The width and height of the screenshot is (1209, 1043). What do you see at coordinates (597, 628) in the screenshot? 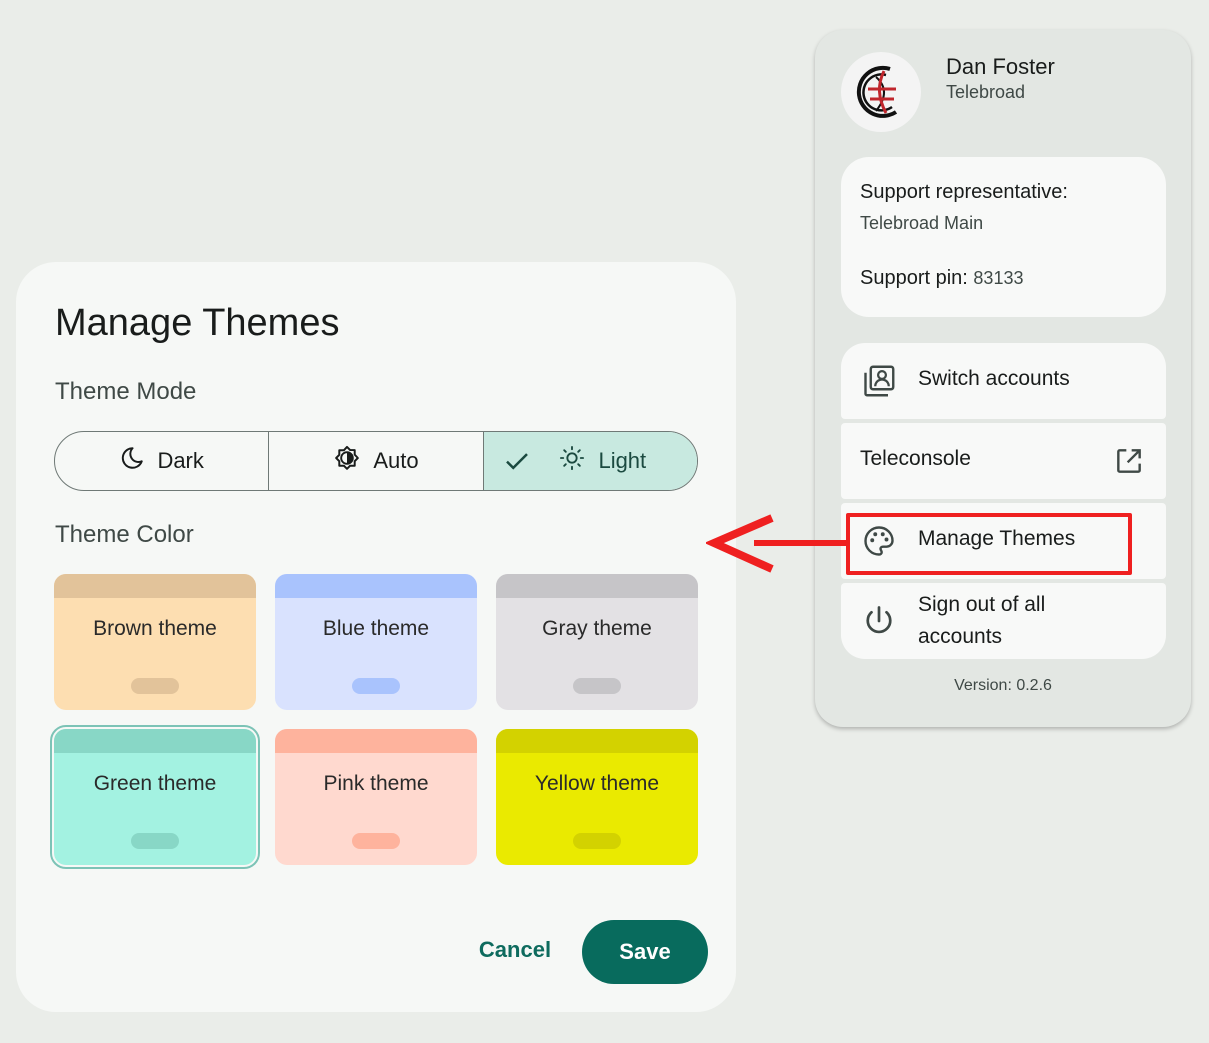
I see `theme-name: Gray theme` at bounding box center [597, 628].